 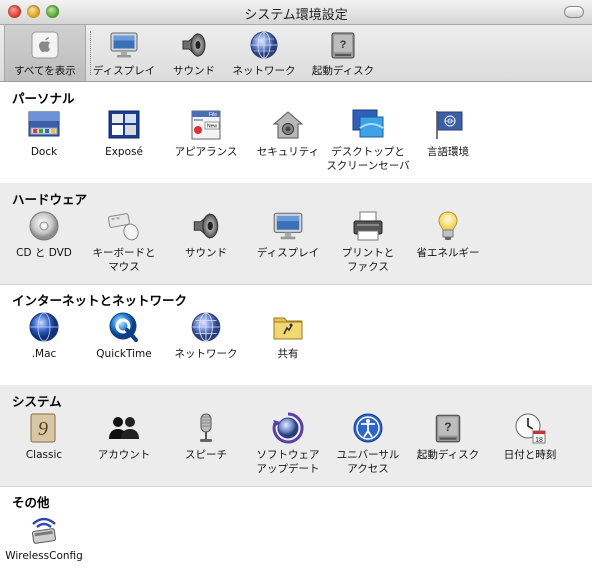 I want to click on pref-pane-label: キーボードと マウス, so click(x=124, y=260).